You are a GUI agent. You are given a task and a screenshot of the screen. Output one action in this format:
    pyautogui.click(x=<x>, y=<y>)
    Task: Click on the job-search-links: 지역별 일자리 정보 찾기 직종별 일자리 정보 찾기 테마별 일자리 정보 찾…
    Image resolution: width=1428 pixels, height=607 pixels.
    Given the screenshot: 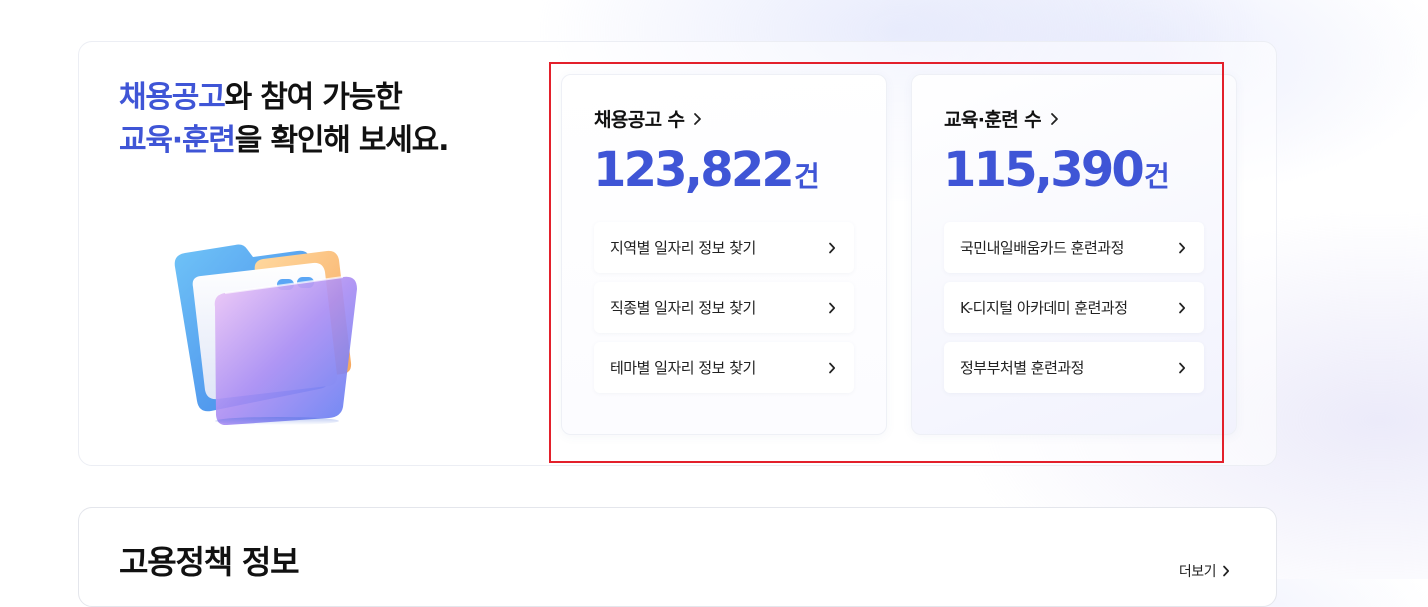 What is the action you would take?
    pyautogui.click(x=724, y=312)
    